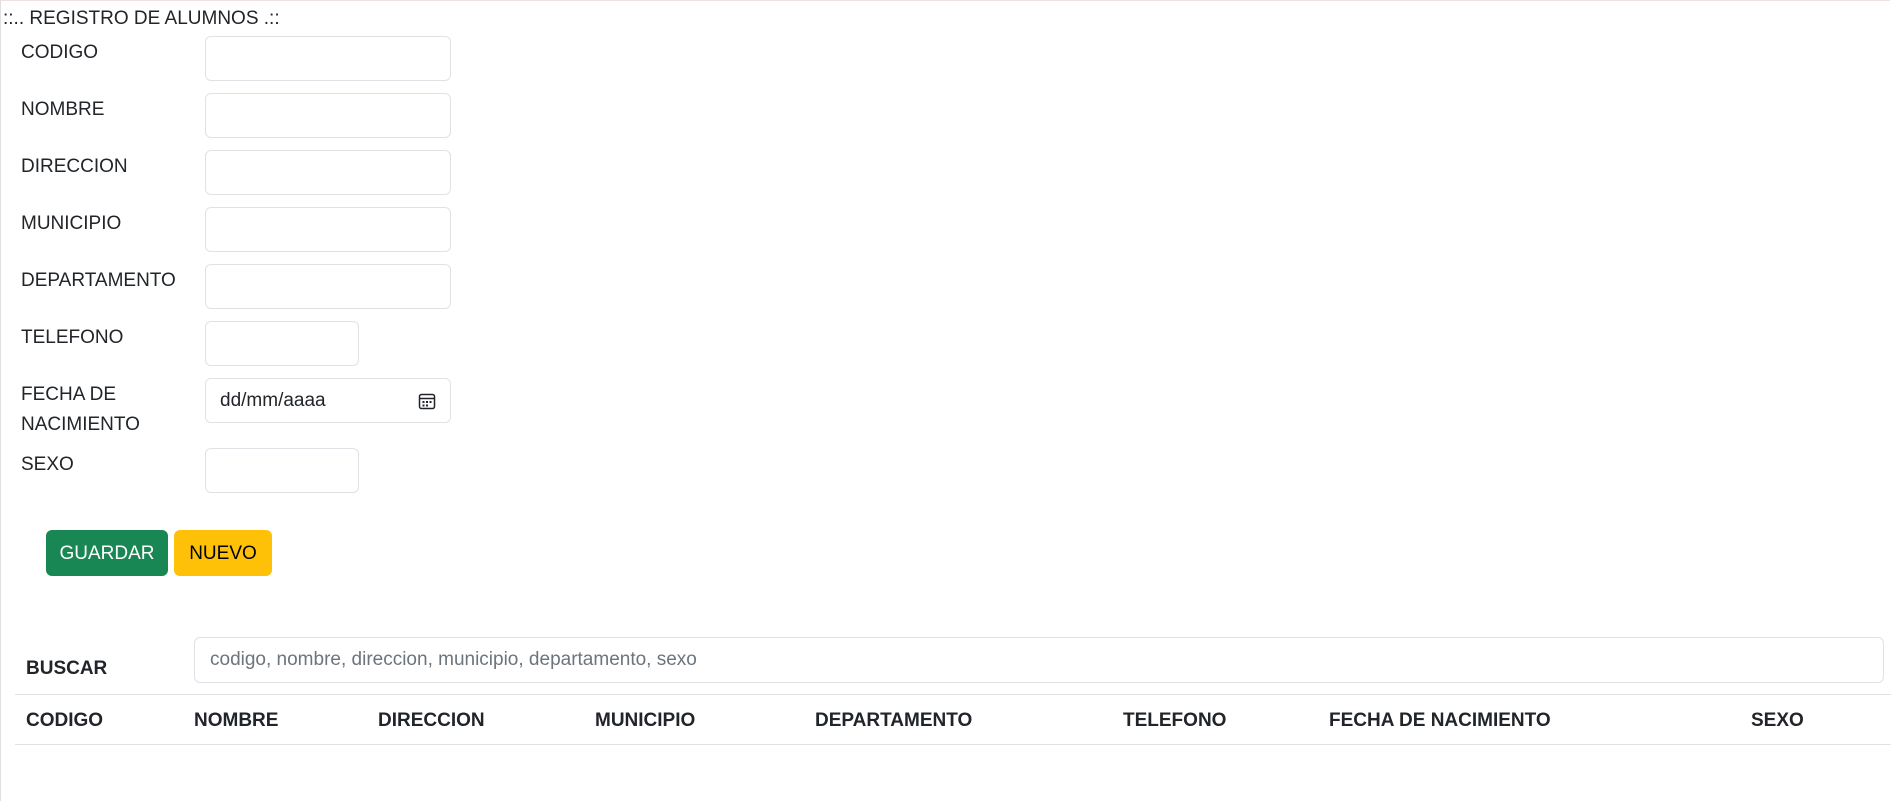  Describe the element at coordinates (328, 286) in the screenshot. I see `departamento-input` at that location.